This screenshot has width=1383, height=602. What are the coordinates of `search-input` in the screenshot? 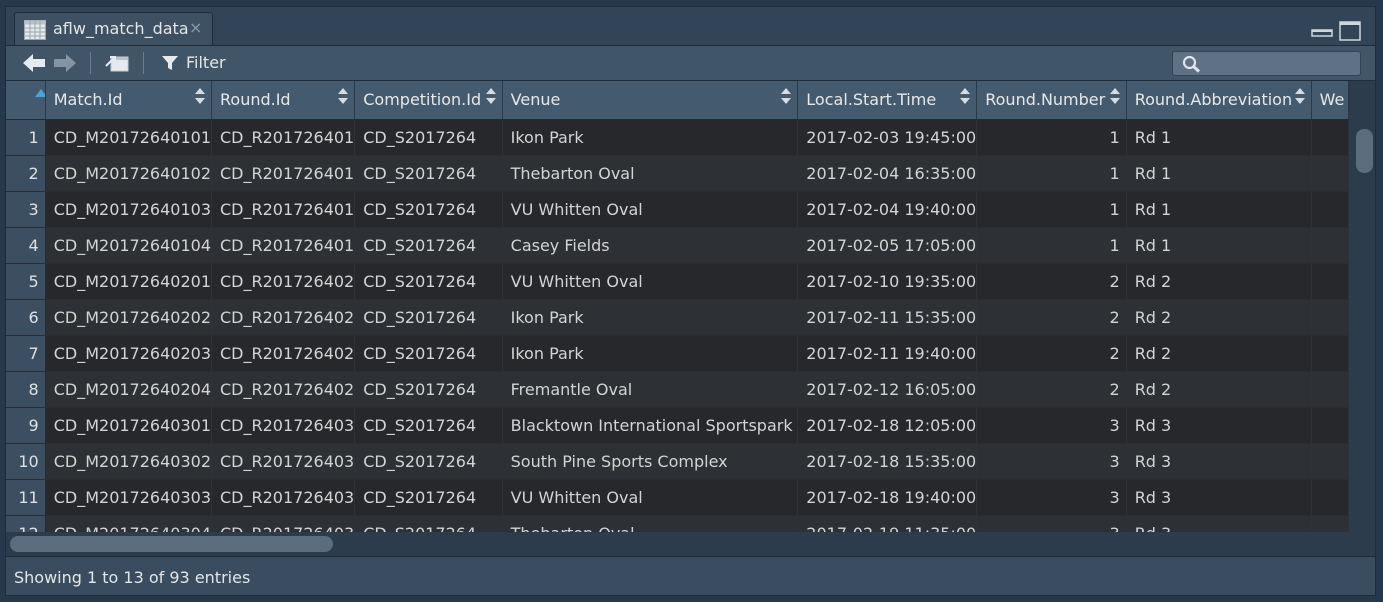 It's located at (1266, 63).